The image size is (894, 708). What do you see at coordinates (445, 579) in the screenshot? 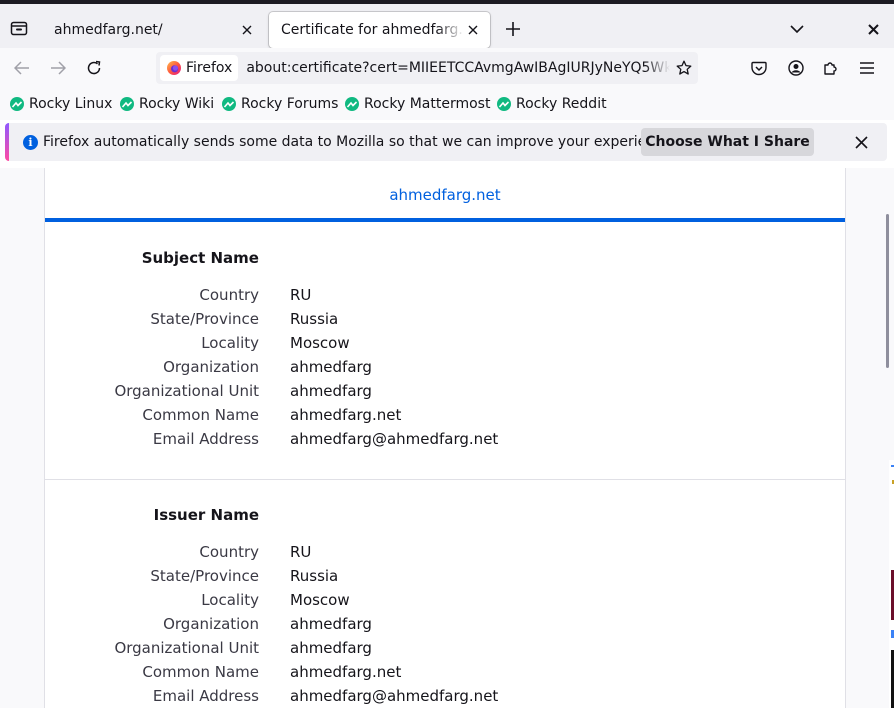
I see `issuer-row: State/Province Russia` at bounding box center [445, 579].